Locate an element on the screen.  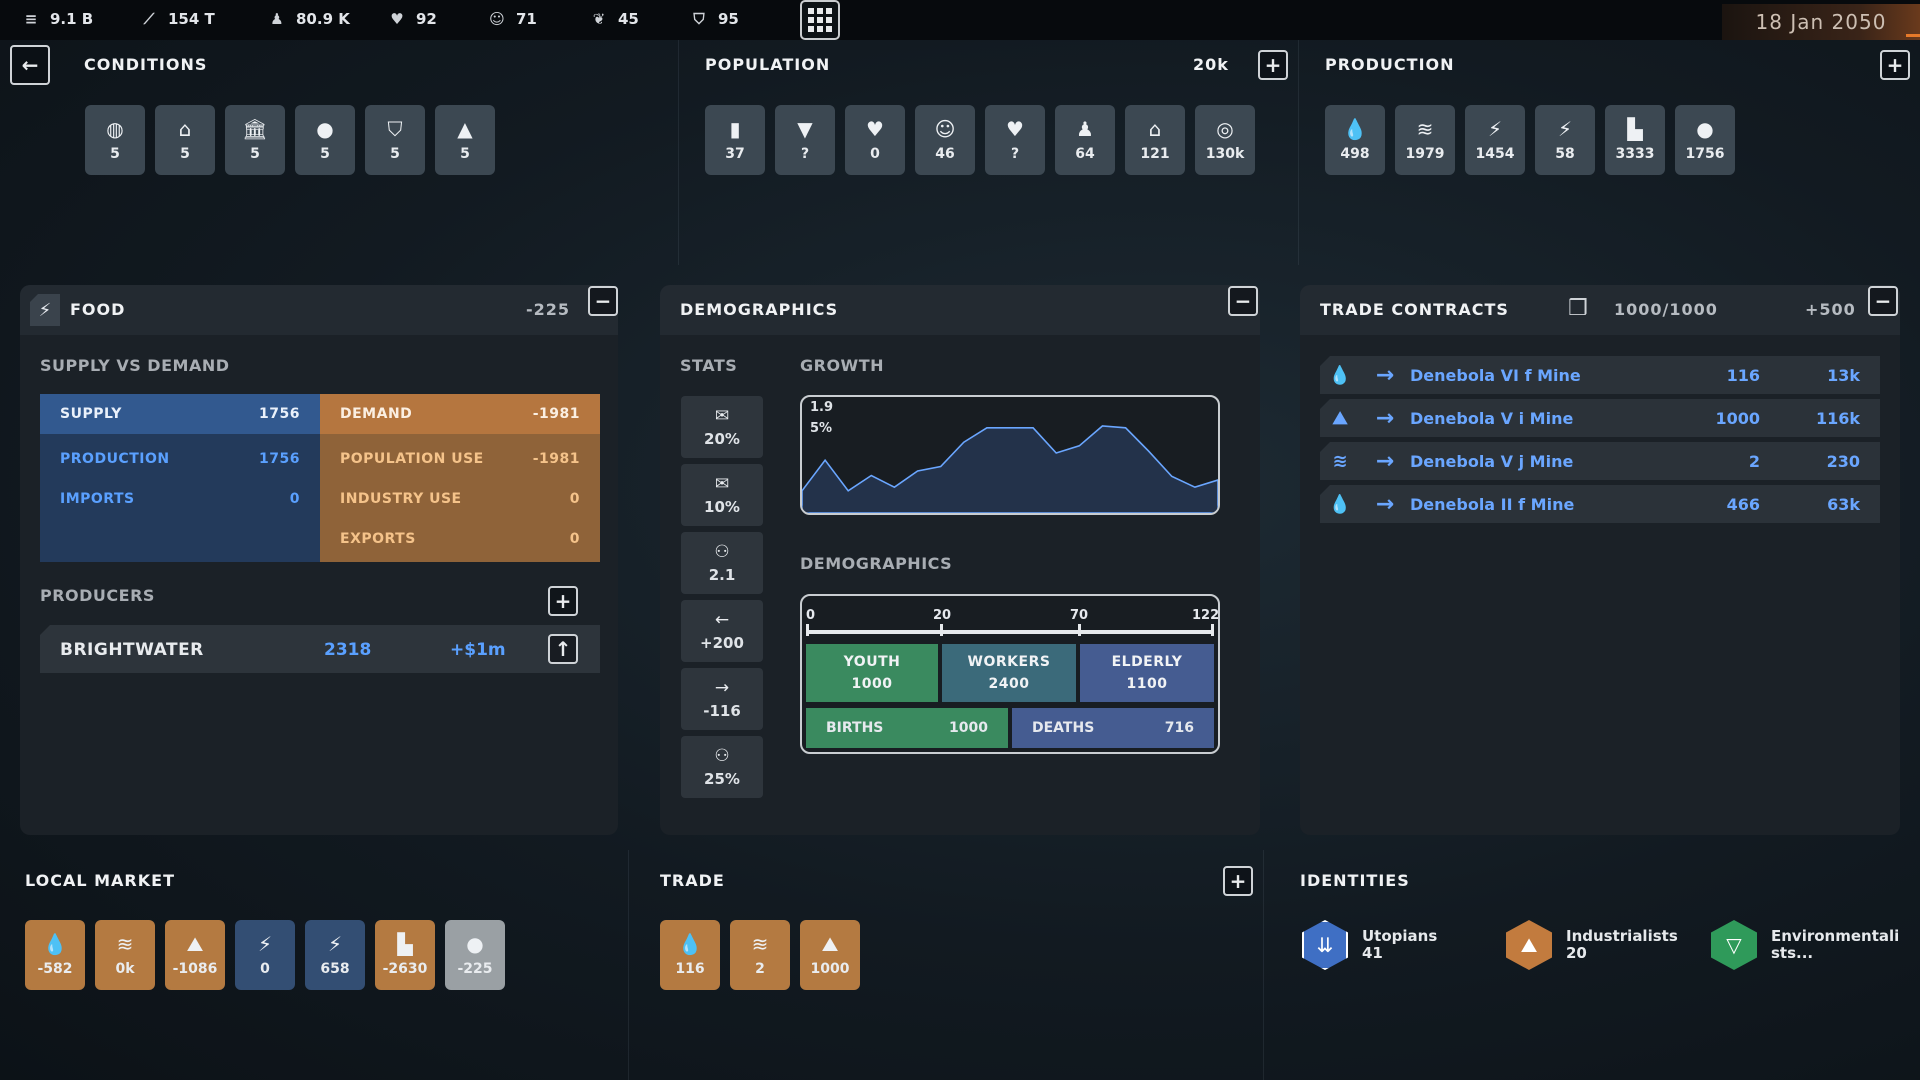
production-tile-water: 💧498 is located at coordinates (1355, 140).